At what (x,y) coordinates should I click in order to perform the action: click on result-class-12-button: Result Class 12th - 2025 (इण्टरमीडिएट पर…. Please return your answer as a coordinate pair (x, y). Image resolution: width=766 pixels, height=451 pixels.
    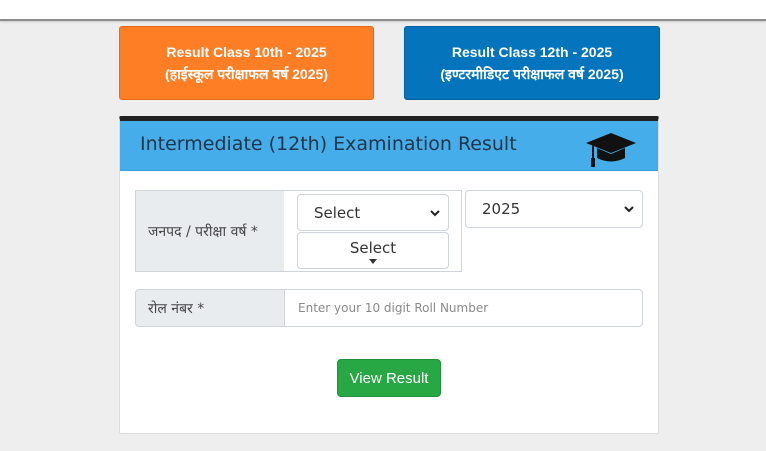
    Looking at the image, I should click on (532, 63).